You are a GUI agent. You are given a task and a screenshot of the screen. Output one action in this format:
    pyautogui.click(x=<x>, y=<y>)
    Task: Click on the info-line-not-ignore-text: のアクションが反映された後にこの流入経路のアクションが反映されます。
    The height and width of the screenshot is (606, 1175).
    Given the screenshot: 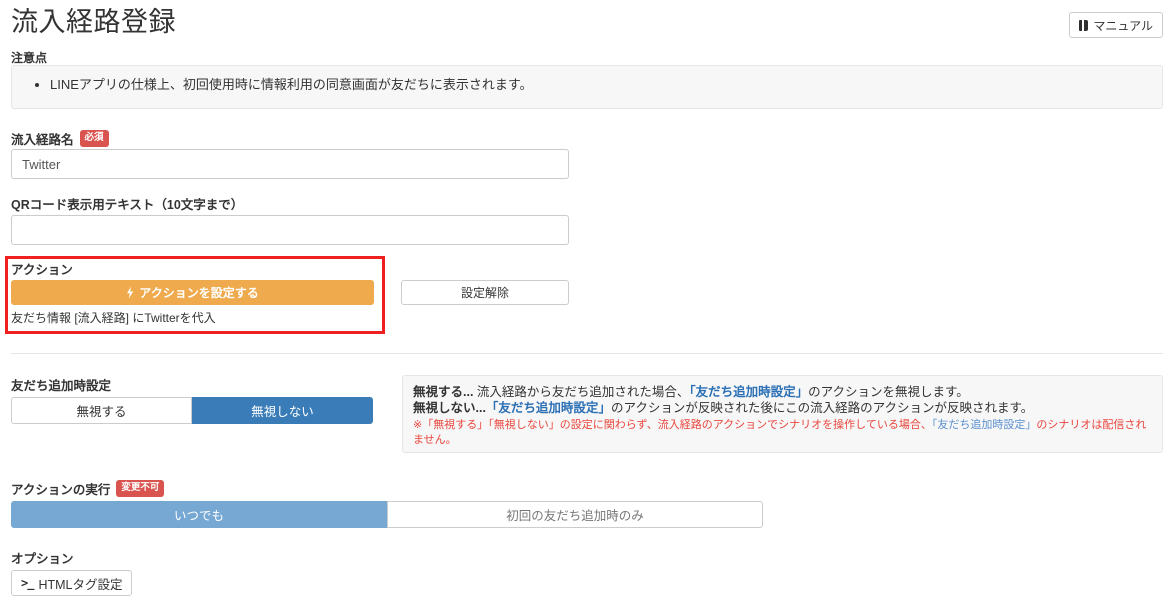 What is the action you would take?
    pyautogui.click(x=822, y=408)
    